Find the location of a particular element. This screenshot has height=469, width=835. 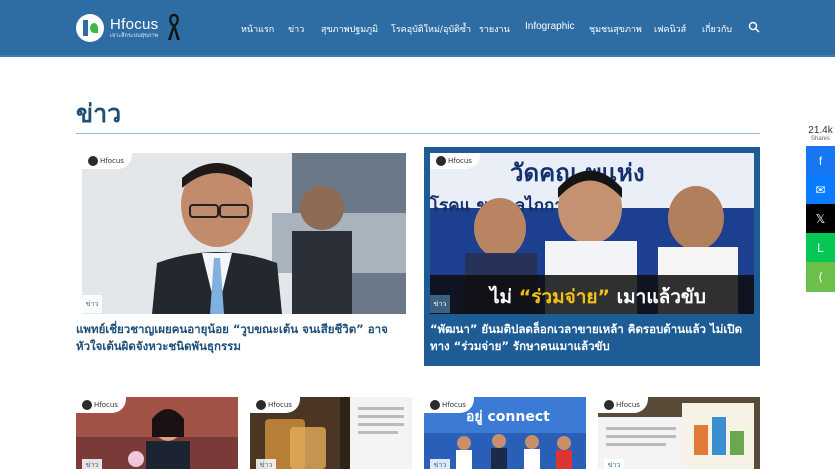

facebook-share-button: f is located at coordinates (820, 161).